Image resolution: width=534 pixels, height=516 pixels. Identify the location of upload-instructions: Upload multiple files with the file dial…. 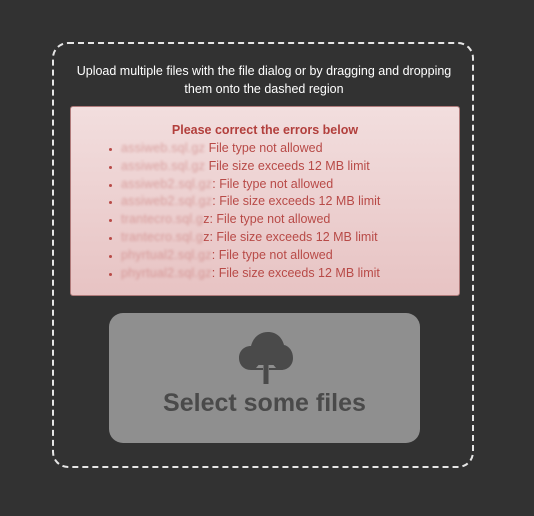
(264, 80).